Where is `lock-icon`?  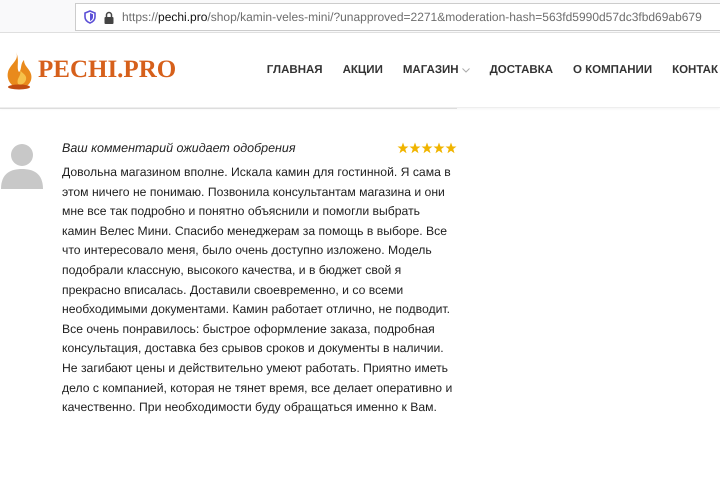 lock-icon is located at coordinates (109, 17).